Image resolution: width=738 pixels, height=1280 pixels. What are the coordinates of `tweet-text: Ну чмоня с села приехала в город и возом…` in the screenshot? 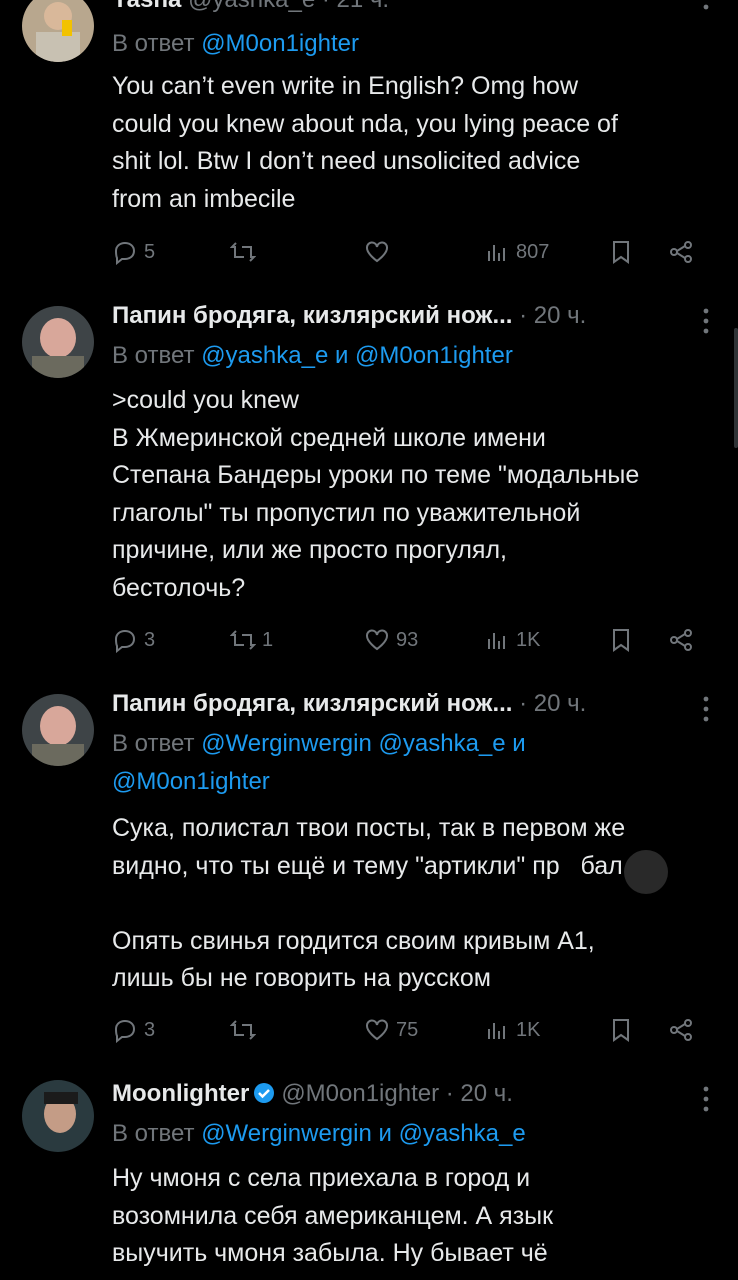 It's located at (333, 1215).